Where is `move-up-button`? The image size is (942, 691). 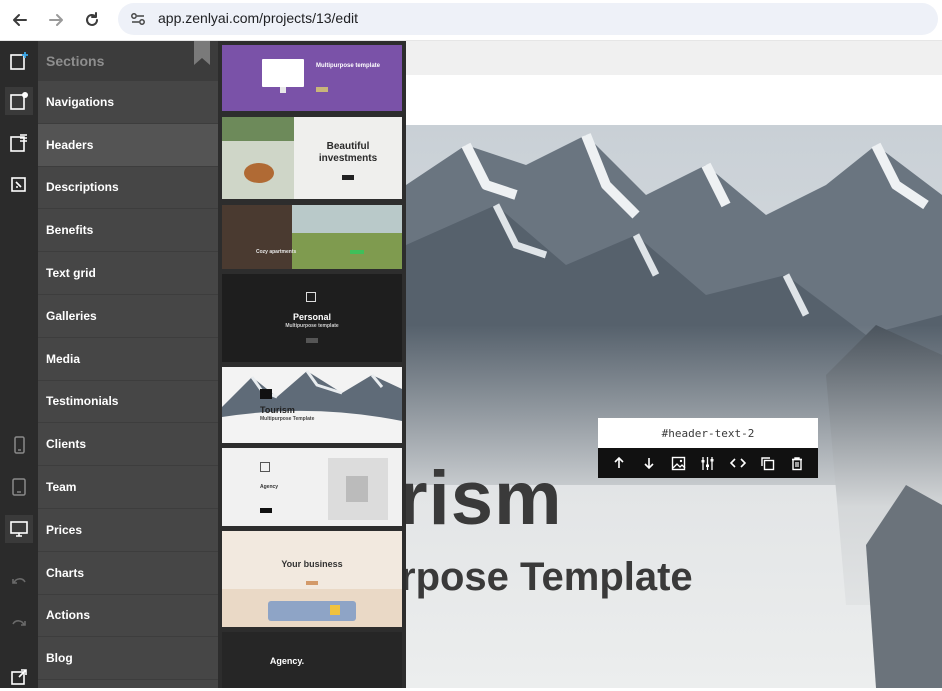
move-up-button is located at coordinates (619, 463).